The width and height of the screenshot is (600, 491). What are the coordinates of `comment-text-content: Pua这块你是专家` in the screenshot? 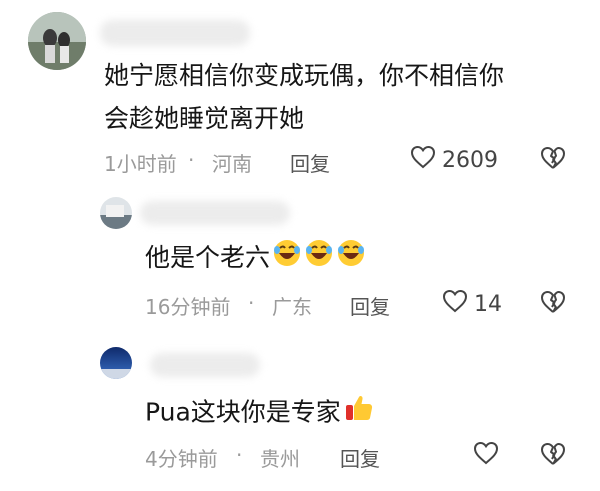 It's located at (243, 412).